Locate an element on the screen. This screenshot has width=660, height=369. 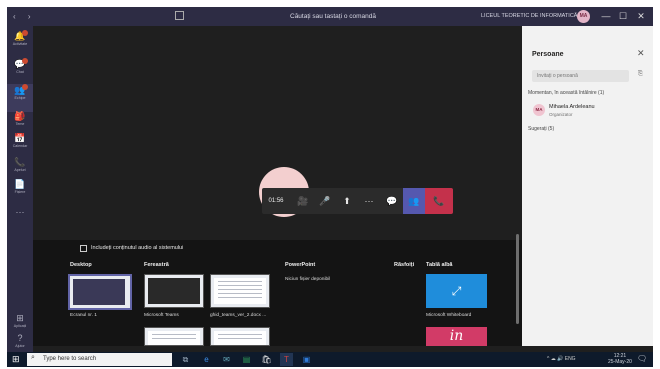
store-icon: 🛍 is located at coordinates (266, 359).